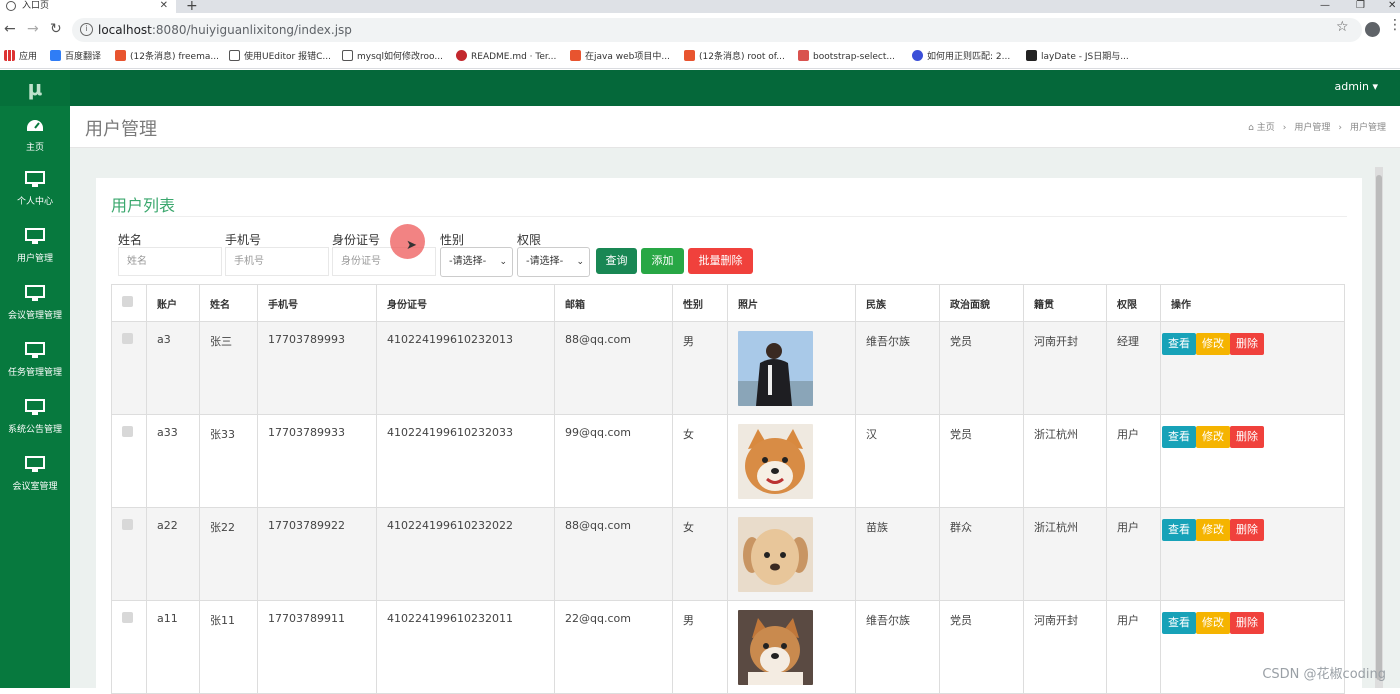 The width and height of the screenshot is (1400, 694). Describe the element at coordinates (130, 240) in the screenshot. I see `name-label: 姓名` at that location.